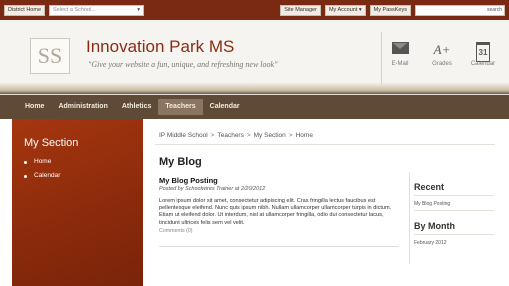 The image size is (509, 286). Describe the element at coordinates (279, 231) in the screenshot. I see `post-comments-link: Comments (0)` at that location.